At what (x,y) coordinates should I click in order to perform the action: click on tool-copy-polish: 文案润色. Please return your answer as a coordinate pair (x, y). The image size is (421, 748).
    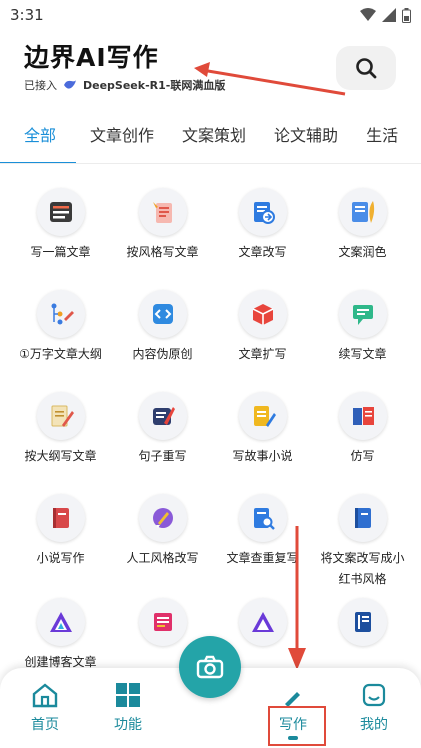
    Looking at the image, I should click on (362, 225).